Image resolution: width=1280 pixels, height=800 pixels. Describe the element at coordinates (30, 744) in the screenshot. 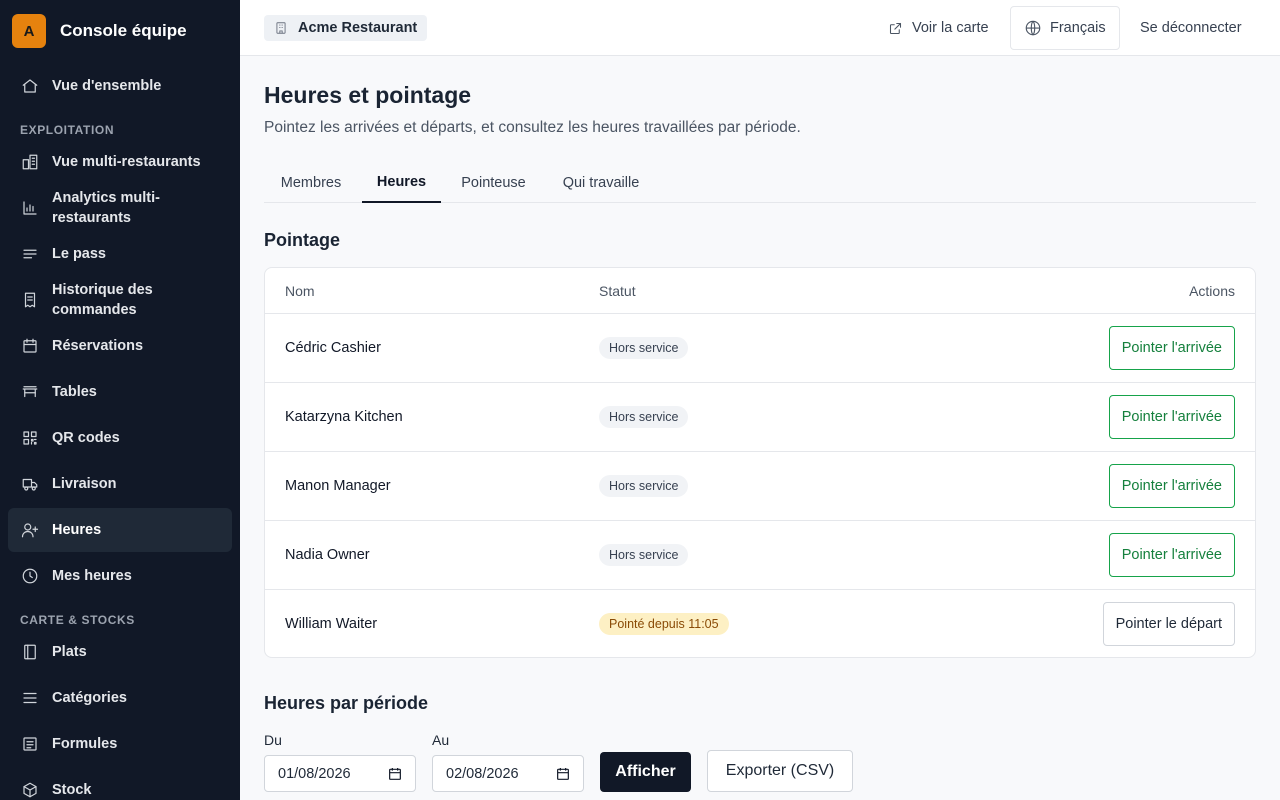

I see `list-box-icon` at that location.